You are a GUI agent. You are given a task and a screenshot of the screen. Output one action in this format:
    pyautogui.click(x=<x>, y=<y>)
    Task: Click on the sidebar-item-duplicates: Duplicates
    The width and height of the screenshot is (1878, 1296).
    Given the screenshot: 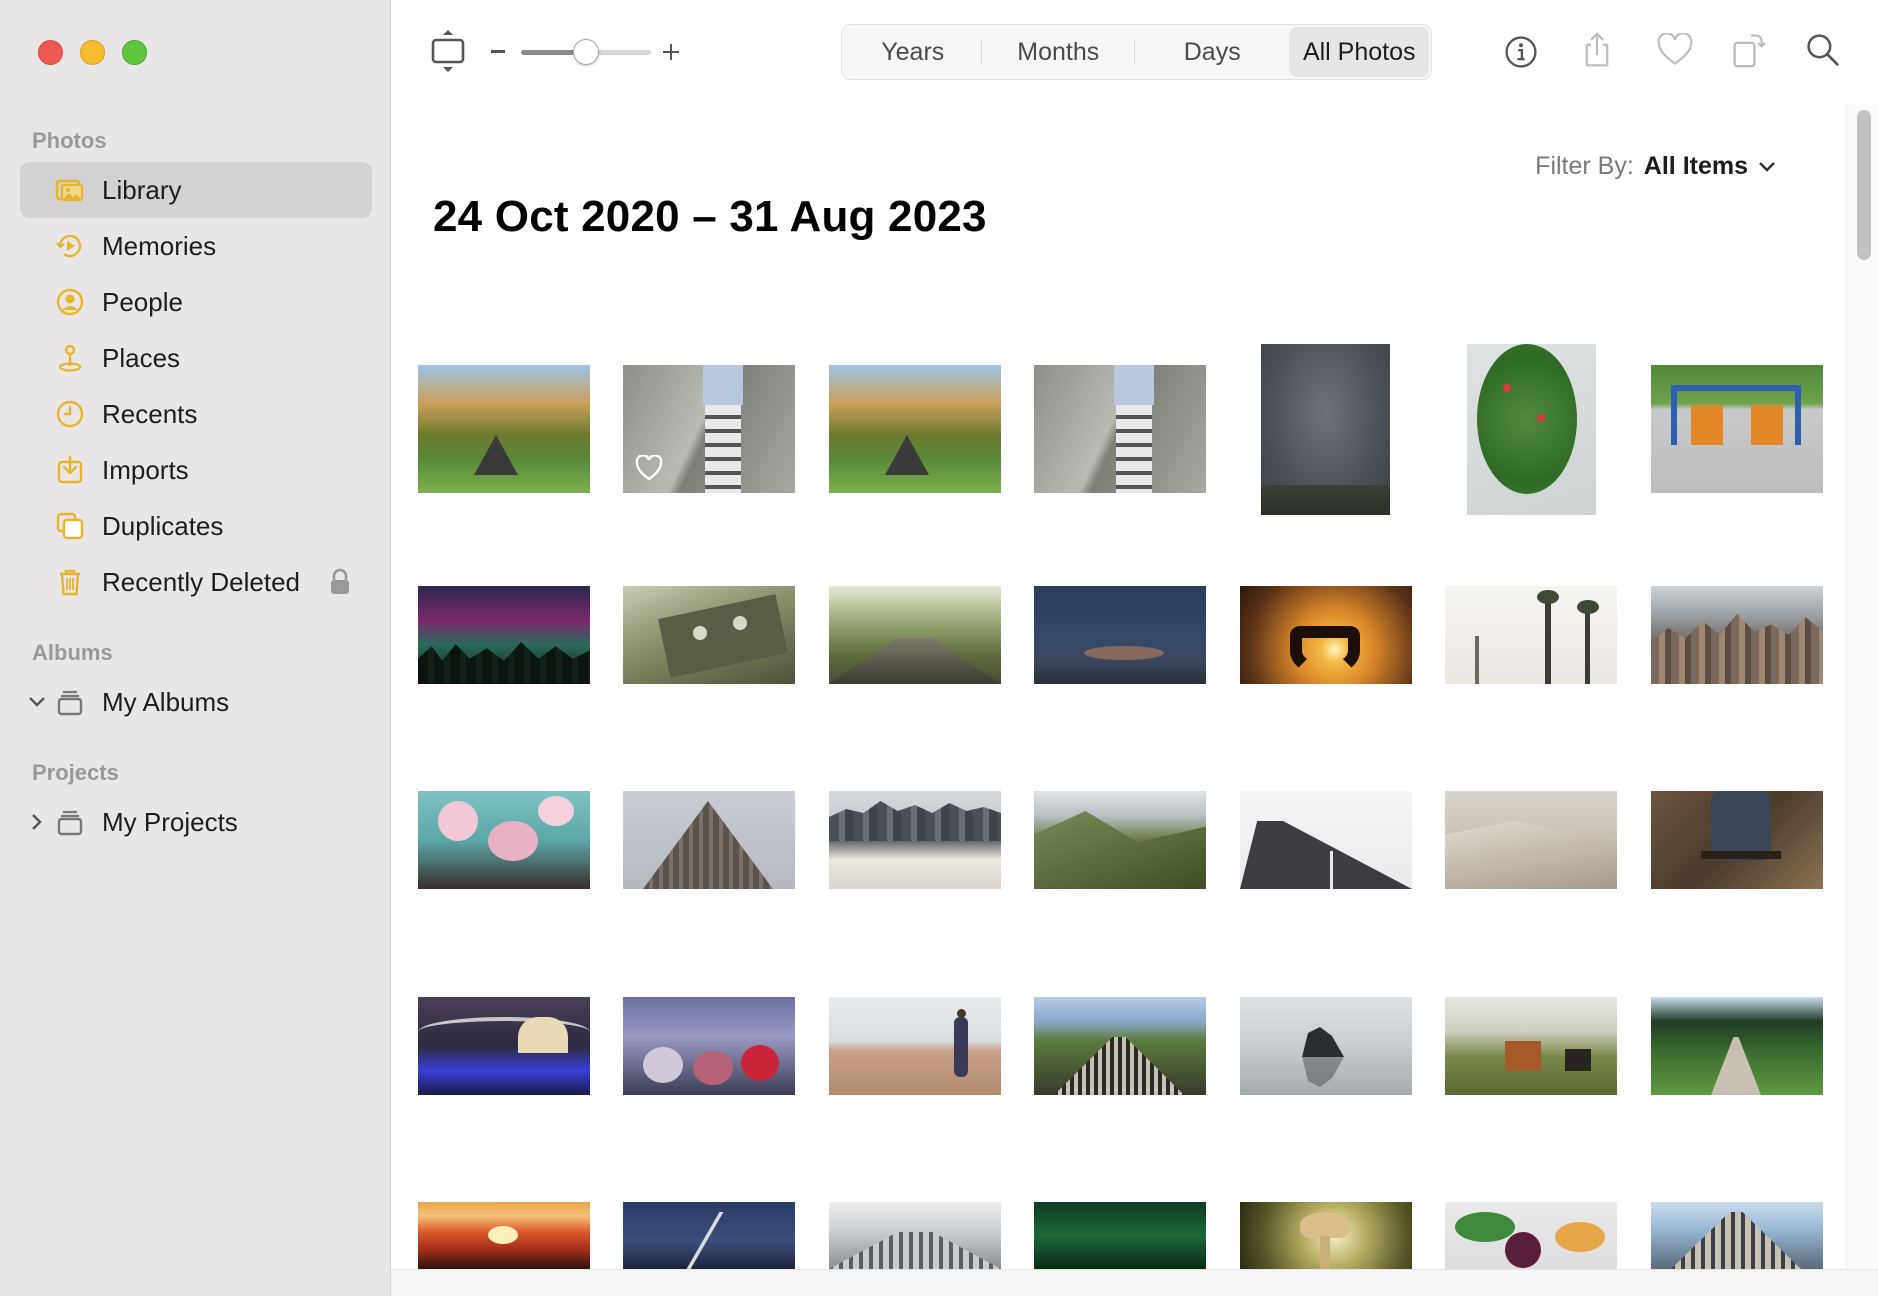 What is the action you would take?
    pyautogui.click(x=196, y=526)
    